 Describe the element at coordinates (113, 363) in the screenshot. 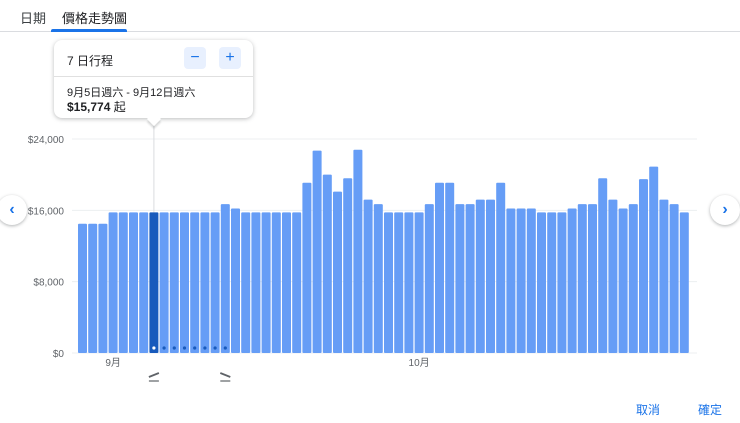

I see `month-label: 9月` at that location.